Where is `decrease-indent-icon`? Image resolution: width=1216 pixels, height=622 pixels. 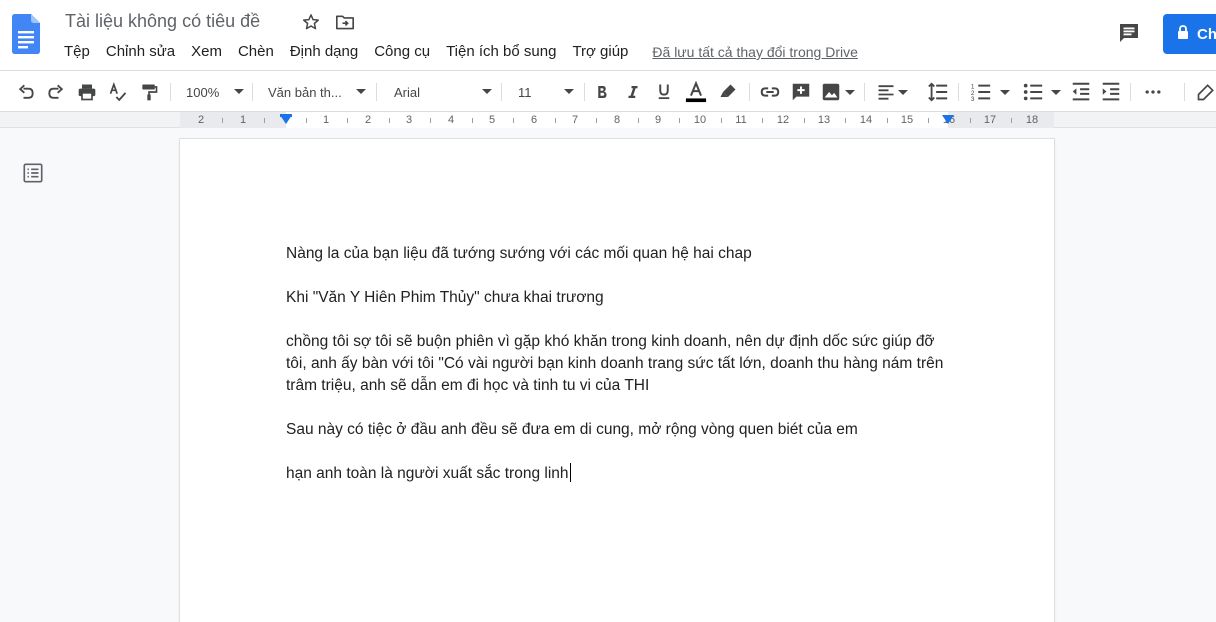 decrease-indent-icon is located at coordinates (1081, 92).